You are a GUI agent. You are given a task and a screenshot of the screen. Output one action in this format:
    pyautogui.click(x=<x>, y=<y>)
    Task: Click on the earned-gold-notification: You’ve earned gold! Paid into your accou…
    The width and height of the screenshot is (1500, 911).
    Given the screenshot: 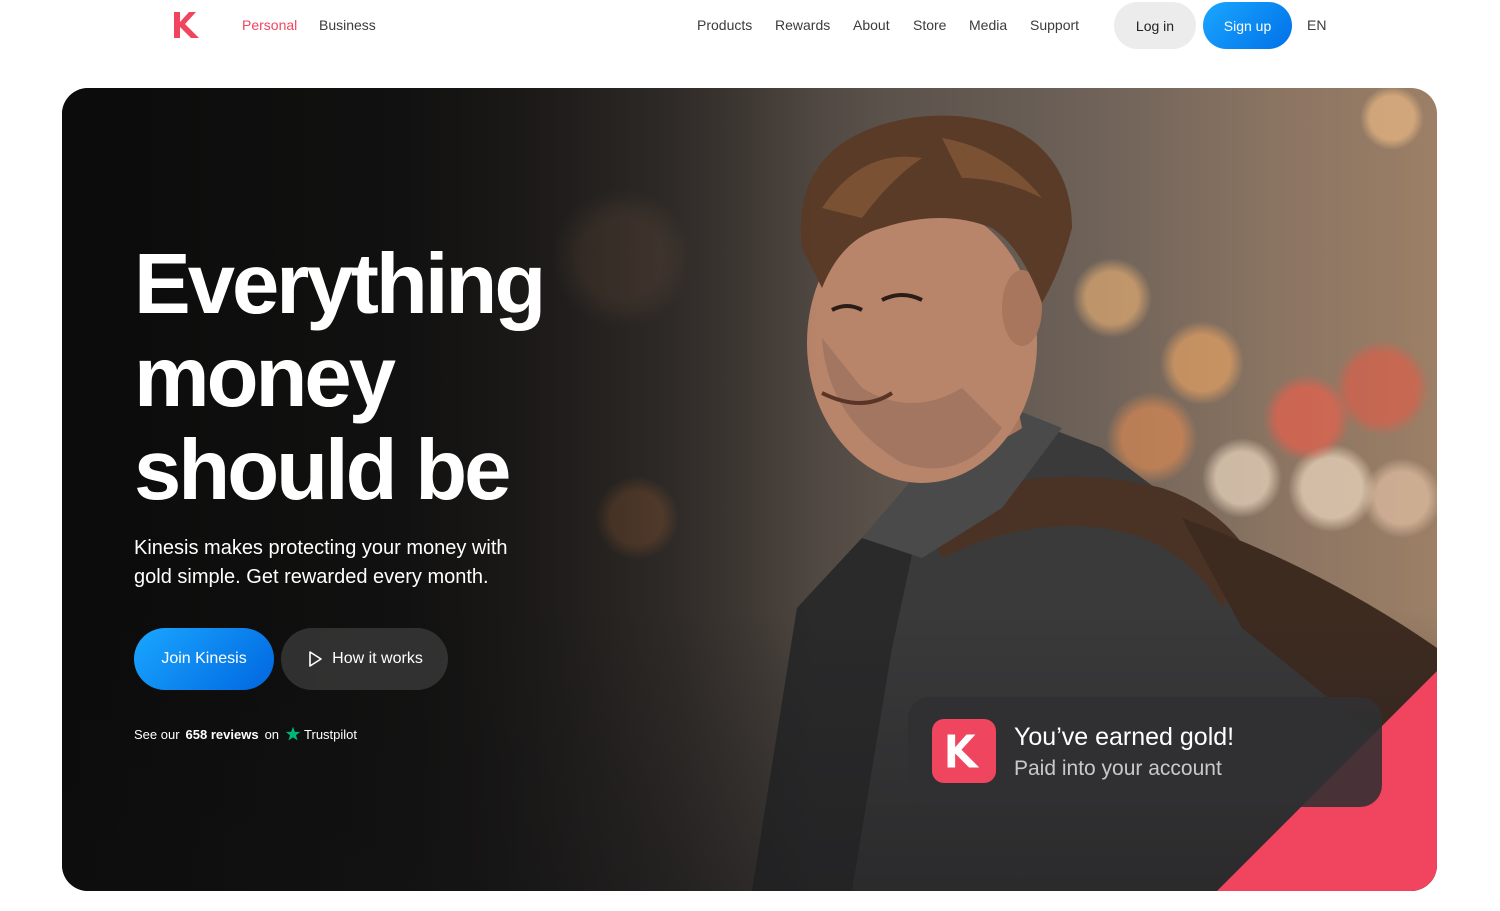 What is the action you would take?
    pyautogui.click(x=1145, y=752)
    